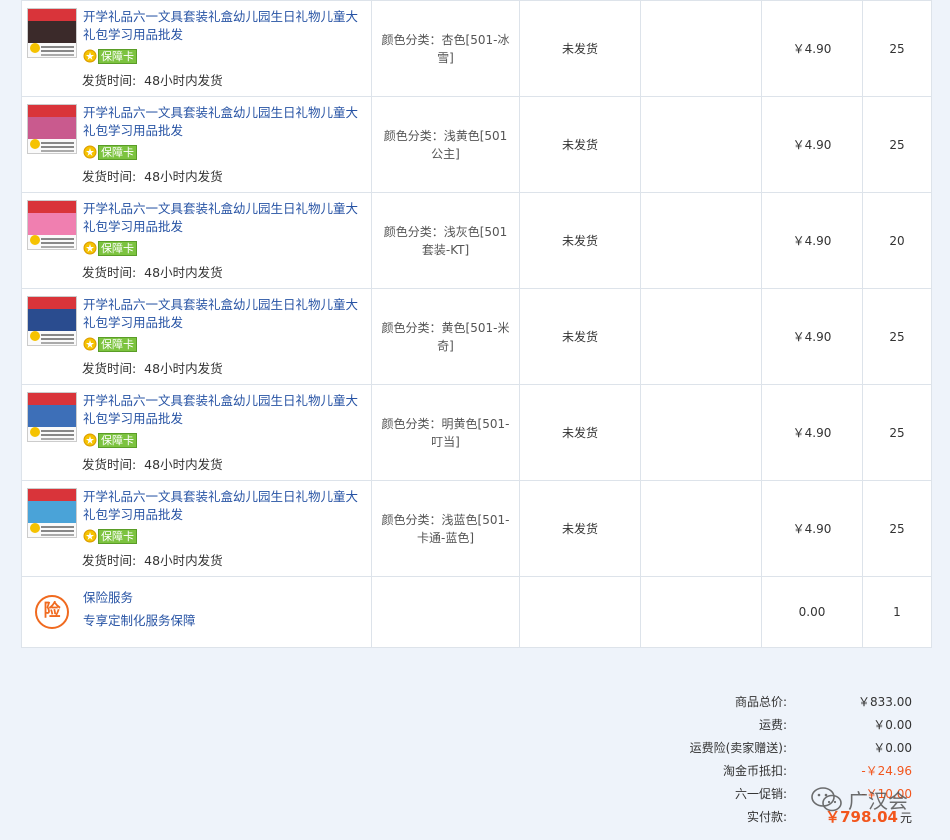 The image size is (950, 840). Describe the element at coordinates (445, 336) in the screenshot. I see `sku-cell: 颜色分类：黄色[501-米奇]` at that location.